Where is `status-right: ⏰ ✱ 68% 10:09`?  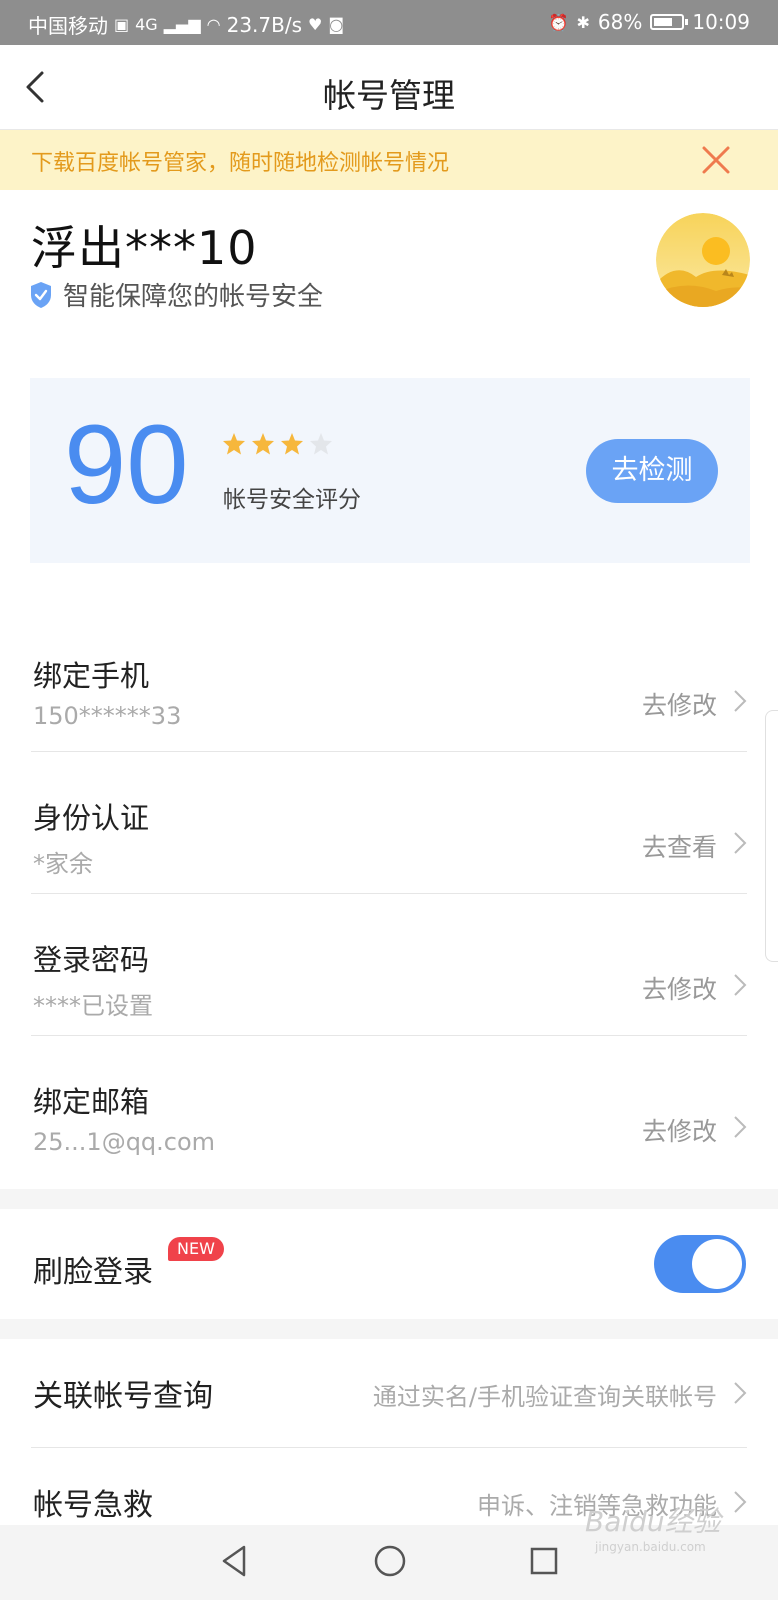 status-right: ⏰ ✱ 68% 10:09 is located at coordinates (649, 22).